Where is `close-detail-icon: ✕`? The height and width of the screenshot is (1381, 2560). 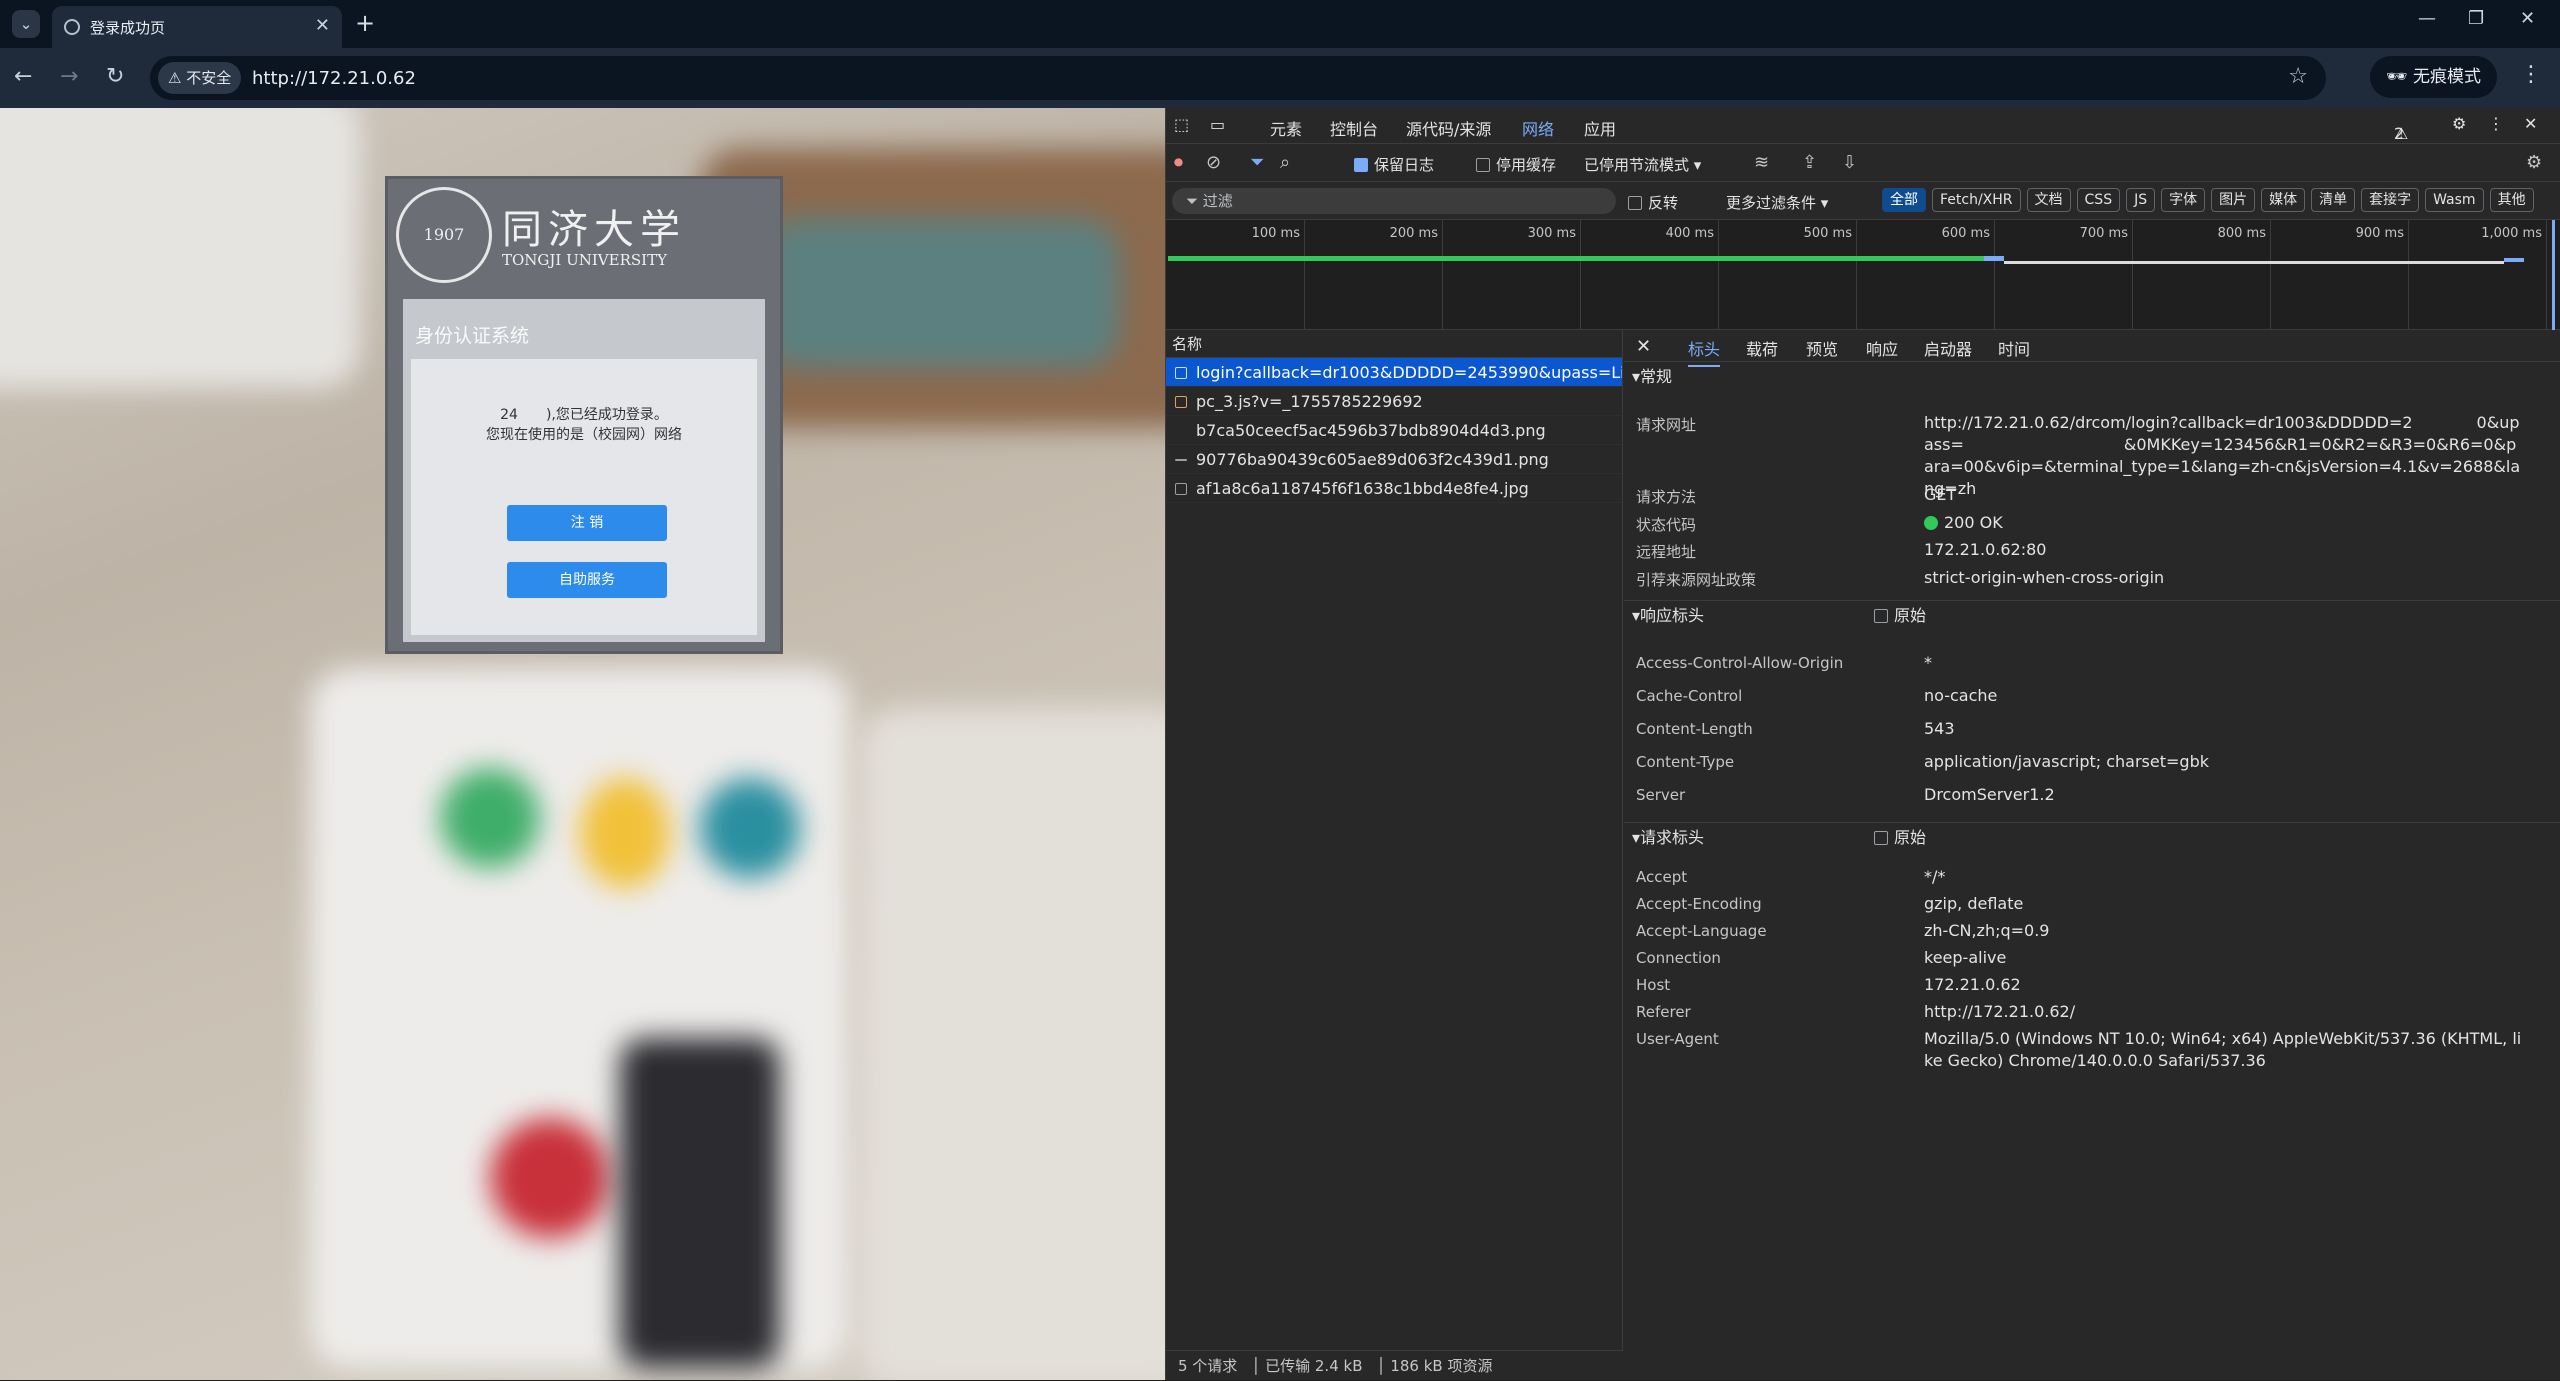
close-detail-icon: ✕ is located at coordinates (1643, 346).